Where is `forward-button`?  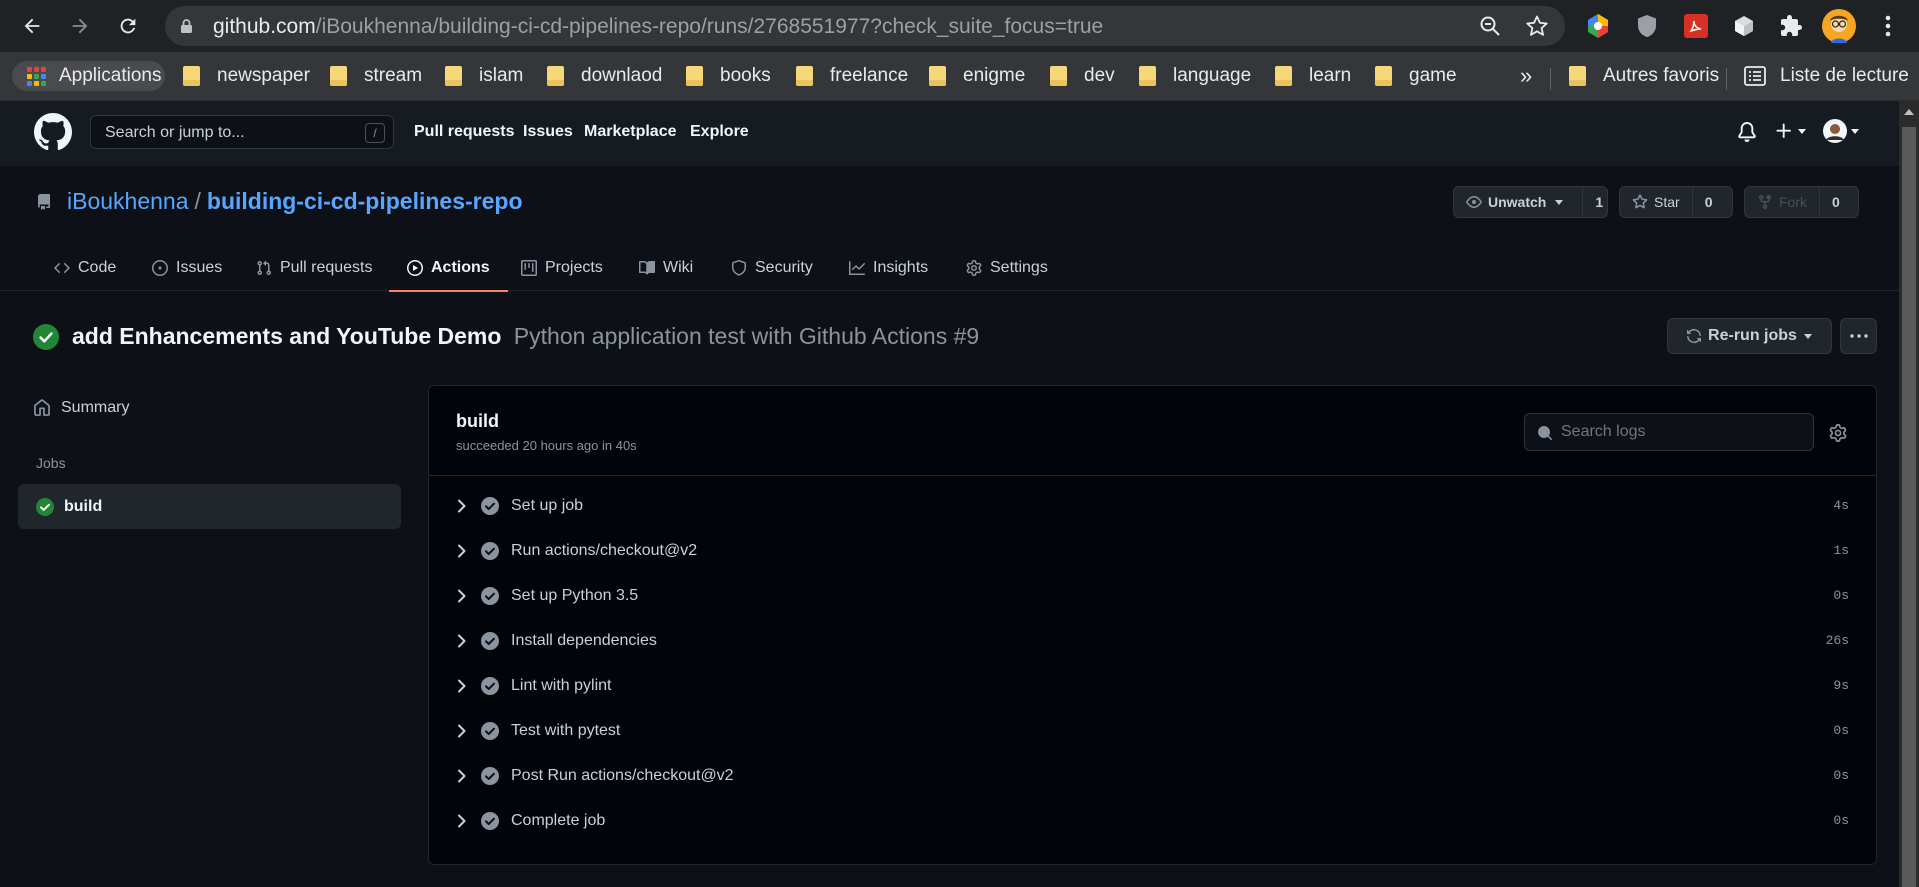 forward-button is located at coordinates (80, 26).